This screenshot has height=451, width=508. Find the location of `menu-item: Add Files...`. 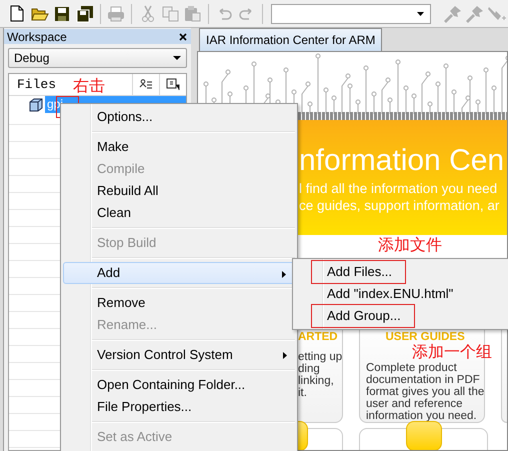

menu-item: Add Files... is located at coordinates (400, 272).